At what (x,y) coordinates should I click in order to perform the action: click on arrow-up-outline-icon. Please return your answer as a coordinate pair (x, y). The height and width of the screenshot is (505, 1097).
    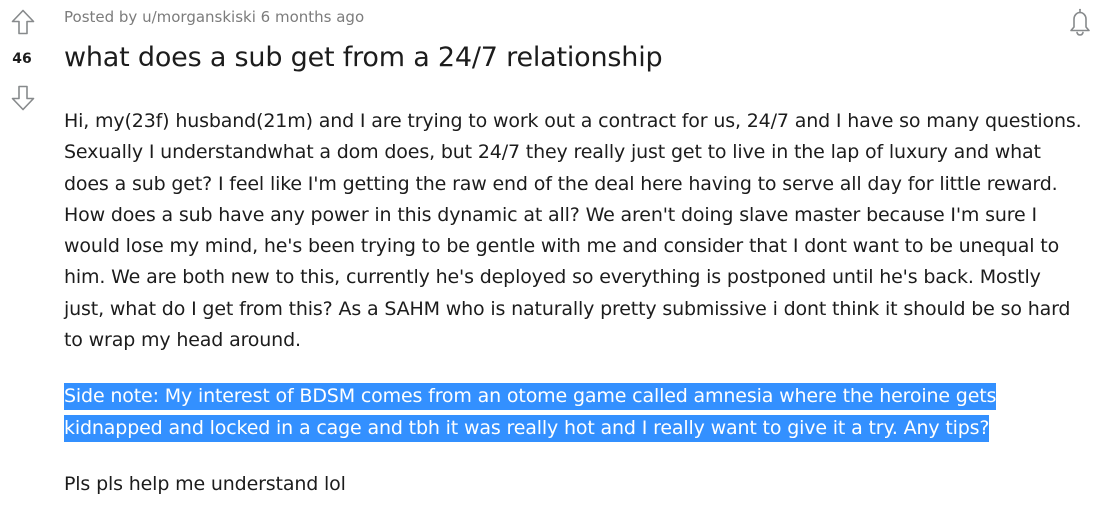
    Looking at the image, I should click on (23, 22).